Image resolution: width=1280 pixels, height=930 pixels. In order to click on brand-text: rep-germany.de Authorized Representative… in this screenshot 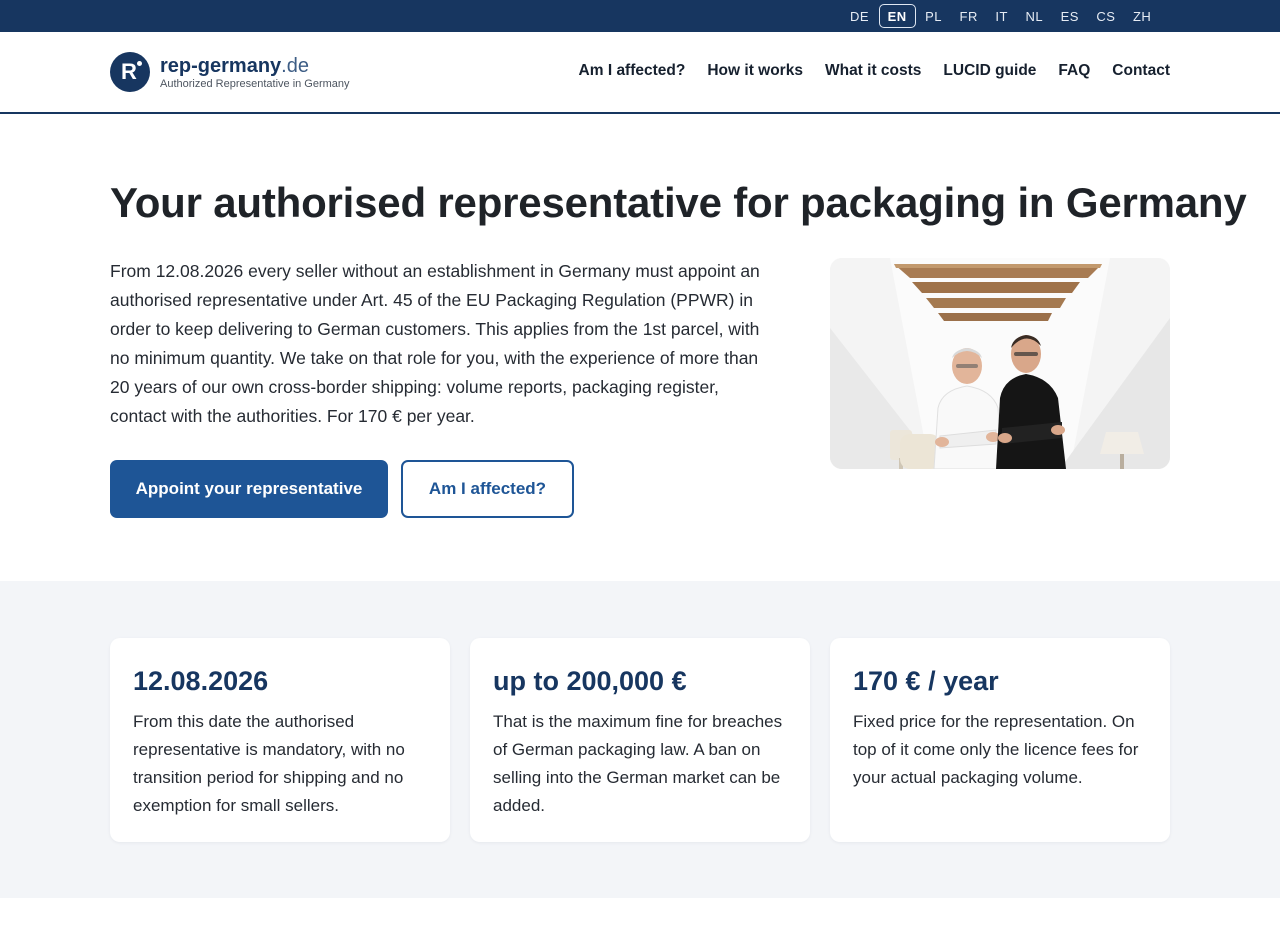, I will do `click(255, 72)`.